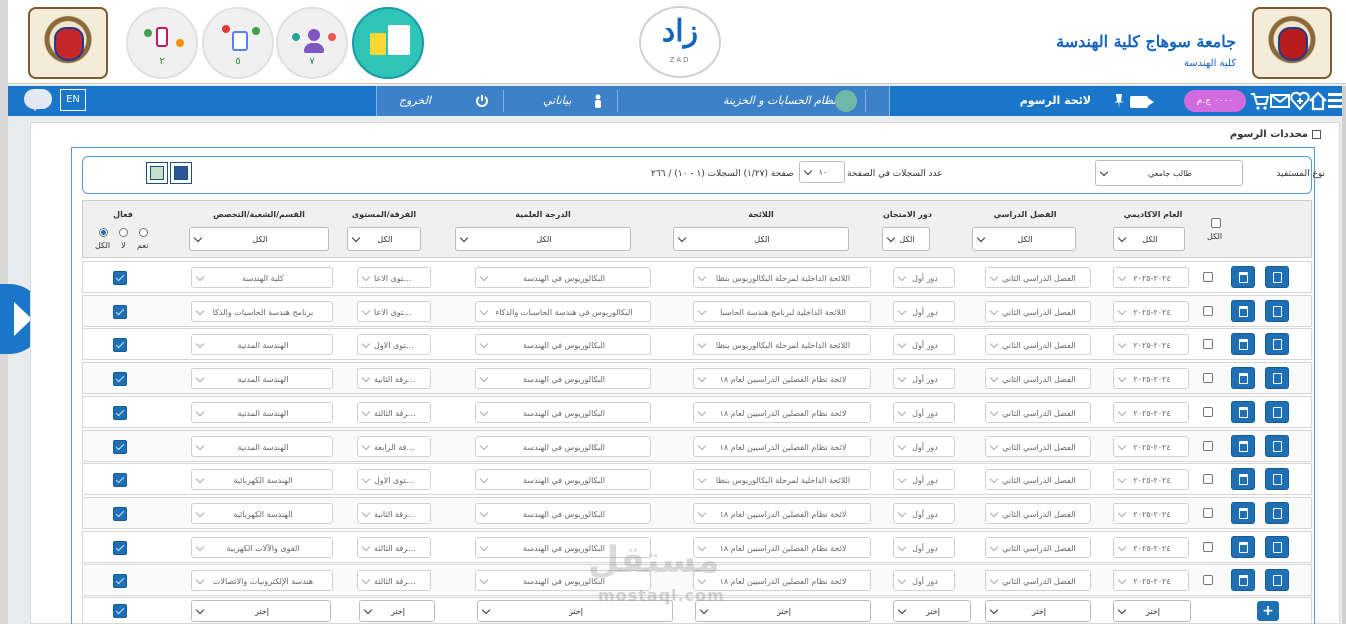 This screenshot has height=624, width=1346. Describe the element at coordinates (262, 277) in the screenshot. I see `row-dept-select: كلية الهندسة` at that location.